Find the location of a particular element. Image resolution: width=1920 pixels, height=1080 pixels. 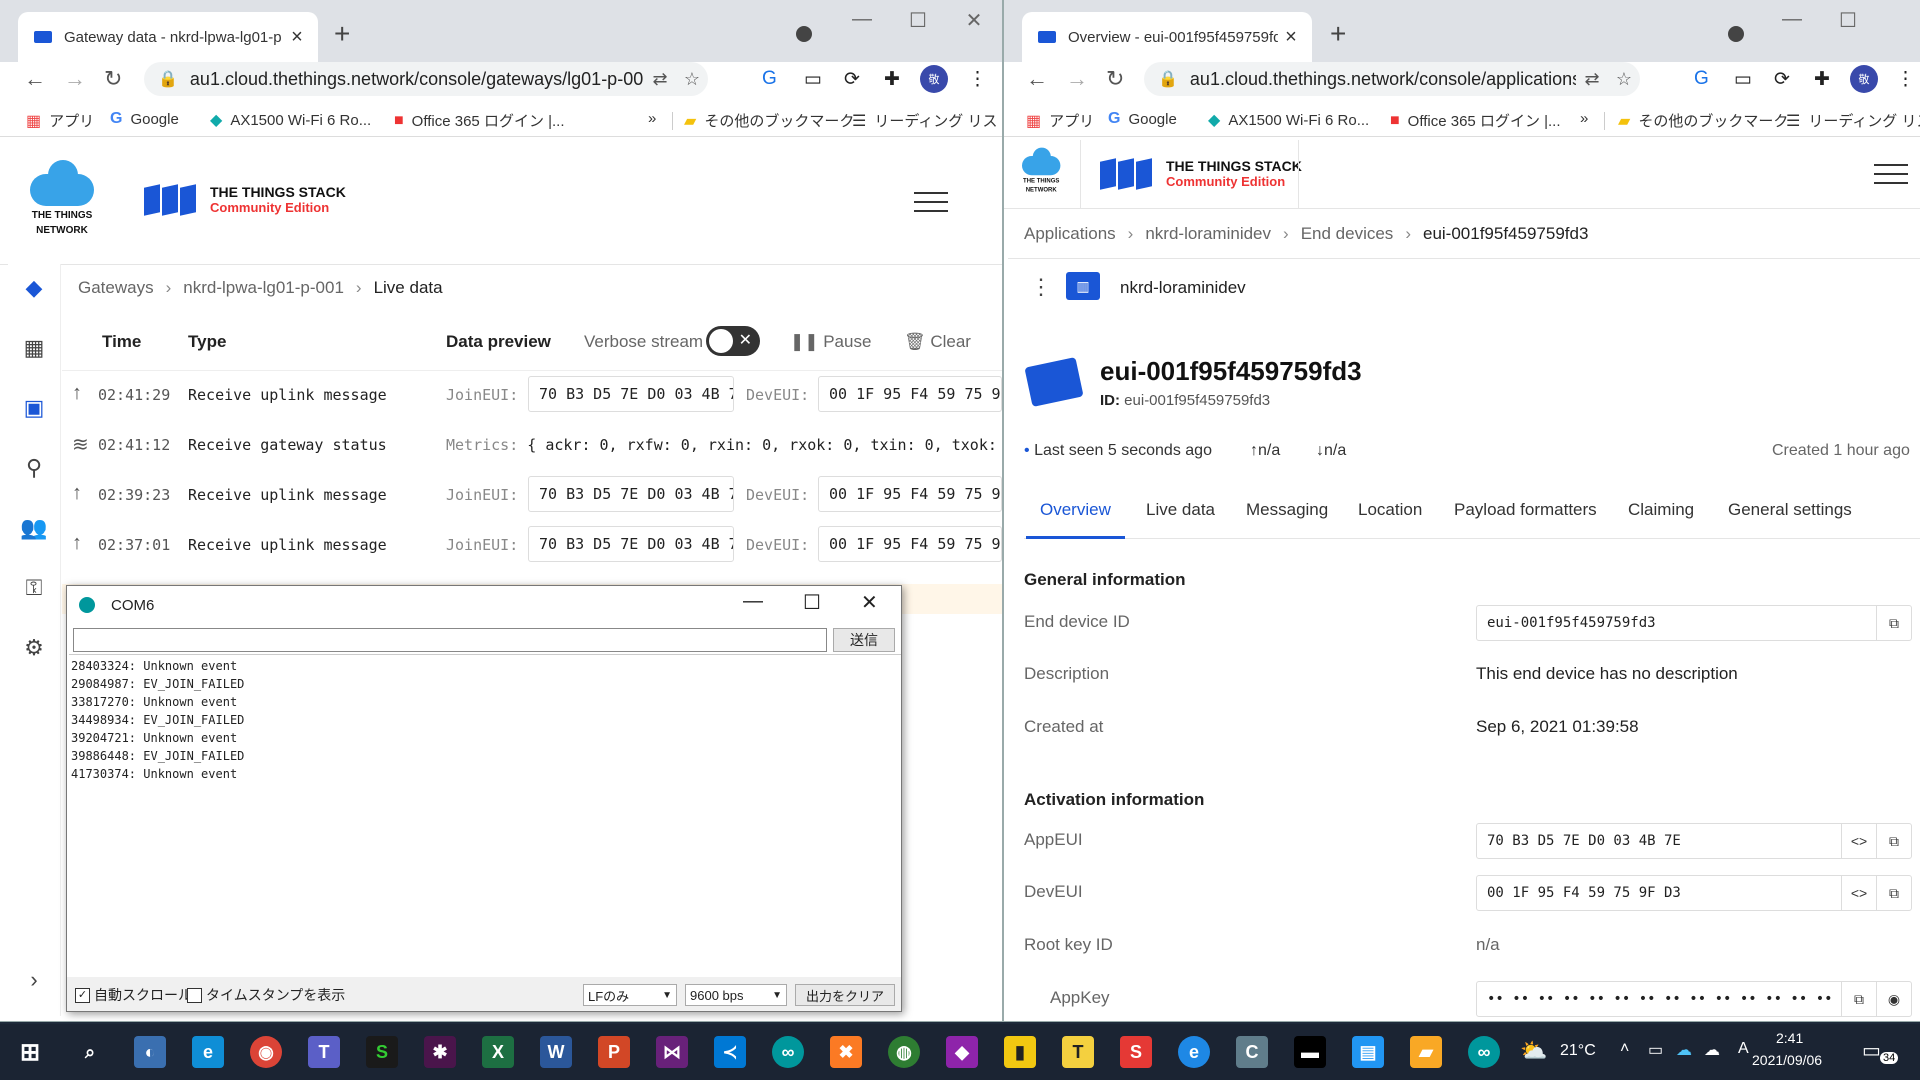

profile-avatar: 敬 is located at coordinates (934, 79).